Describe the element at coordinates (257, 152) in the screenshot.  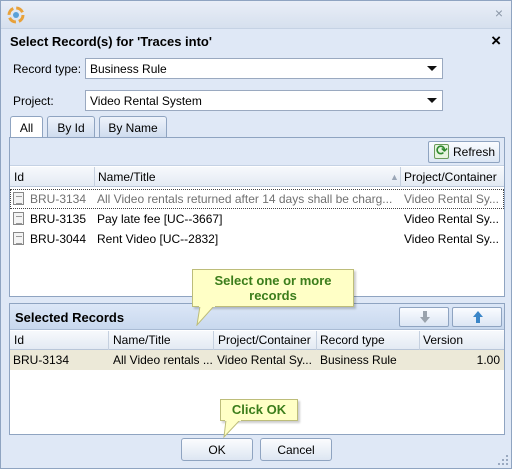
I see `records-toolbar: Refresh` at that location.